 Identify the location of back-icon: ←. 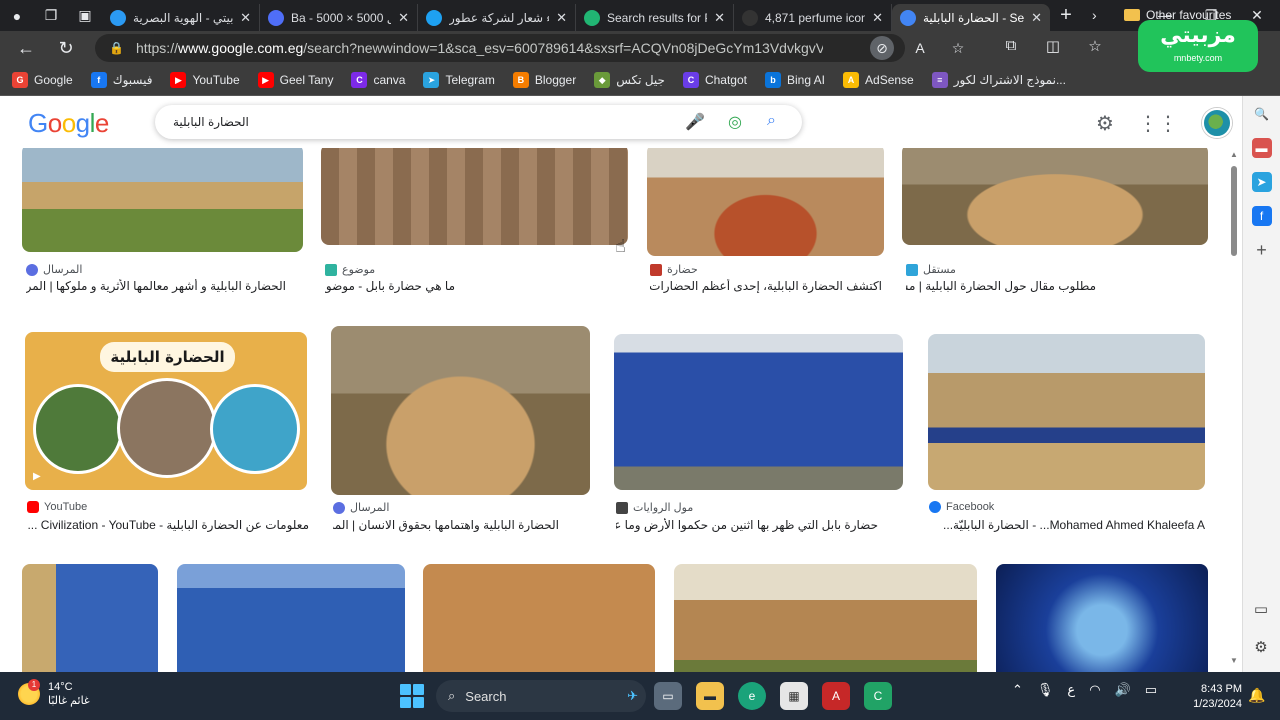
(26, 48).